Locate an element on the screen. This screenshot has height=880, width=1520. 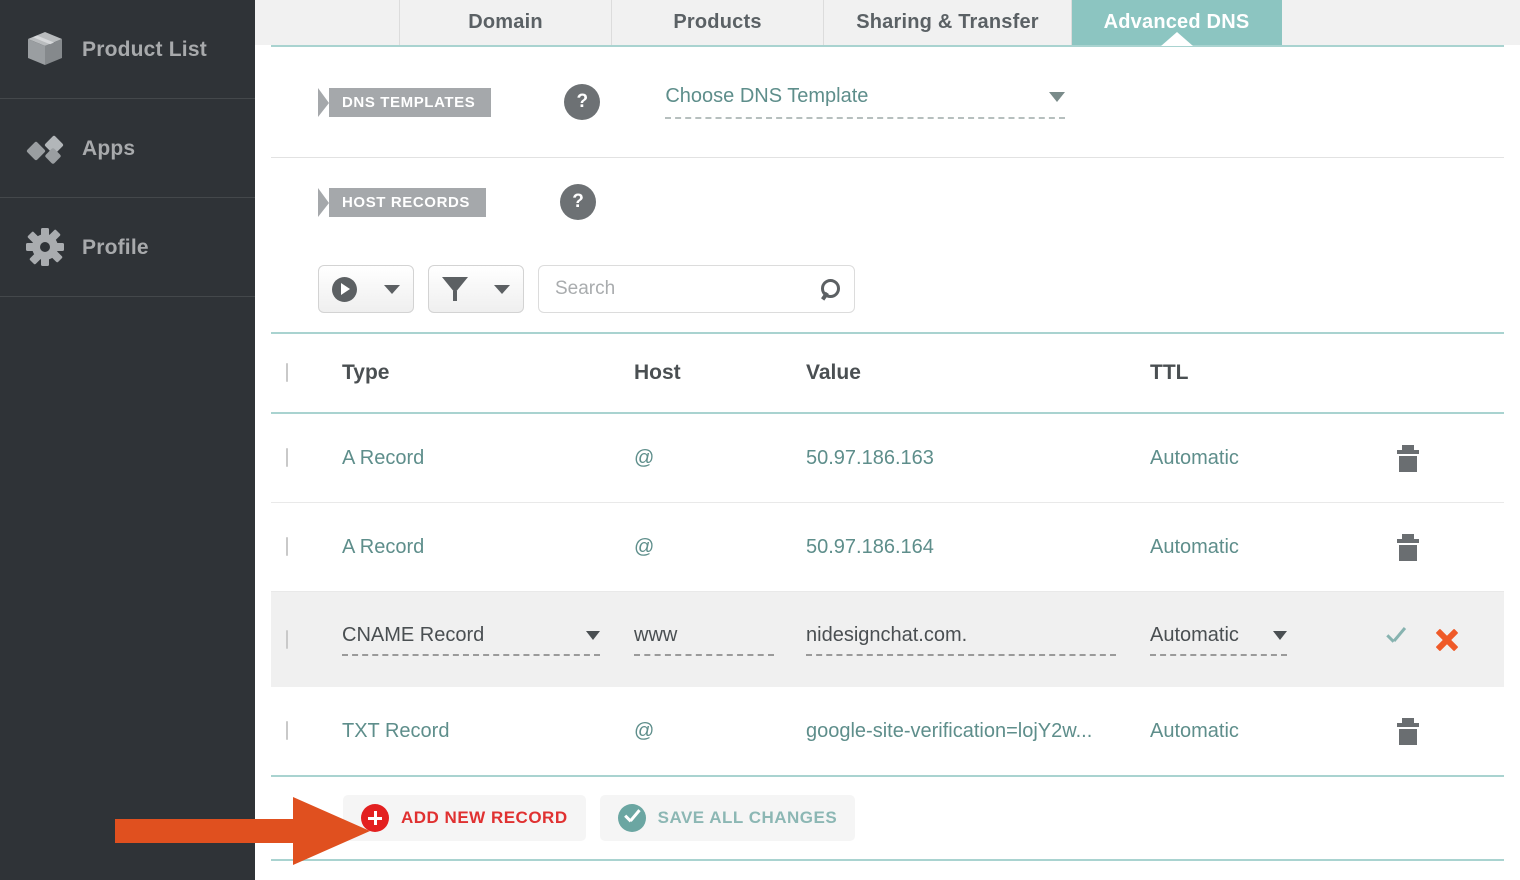
check-icon is located at coordinates (1397, 640).